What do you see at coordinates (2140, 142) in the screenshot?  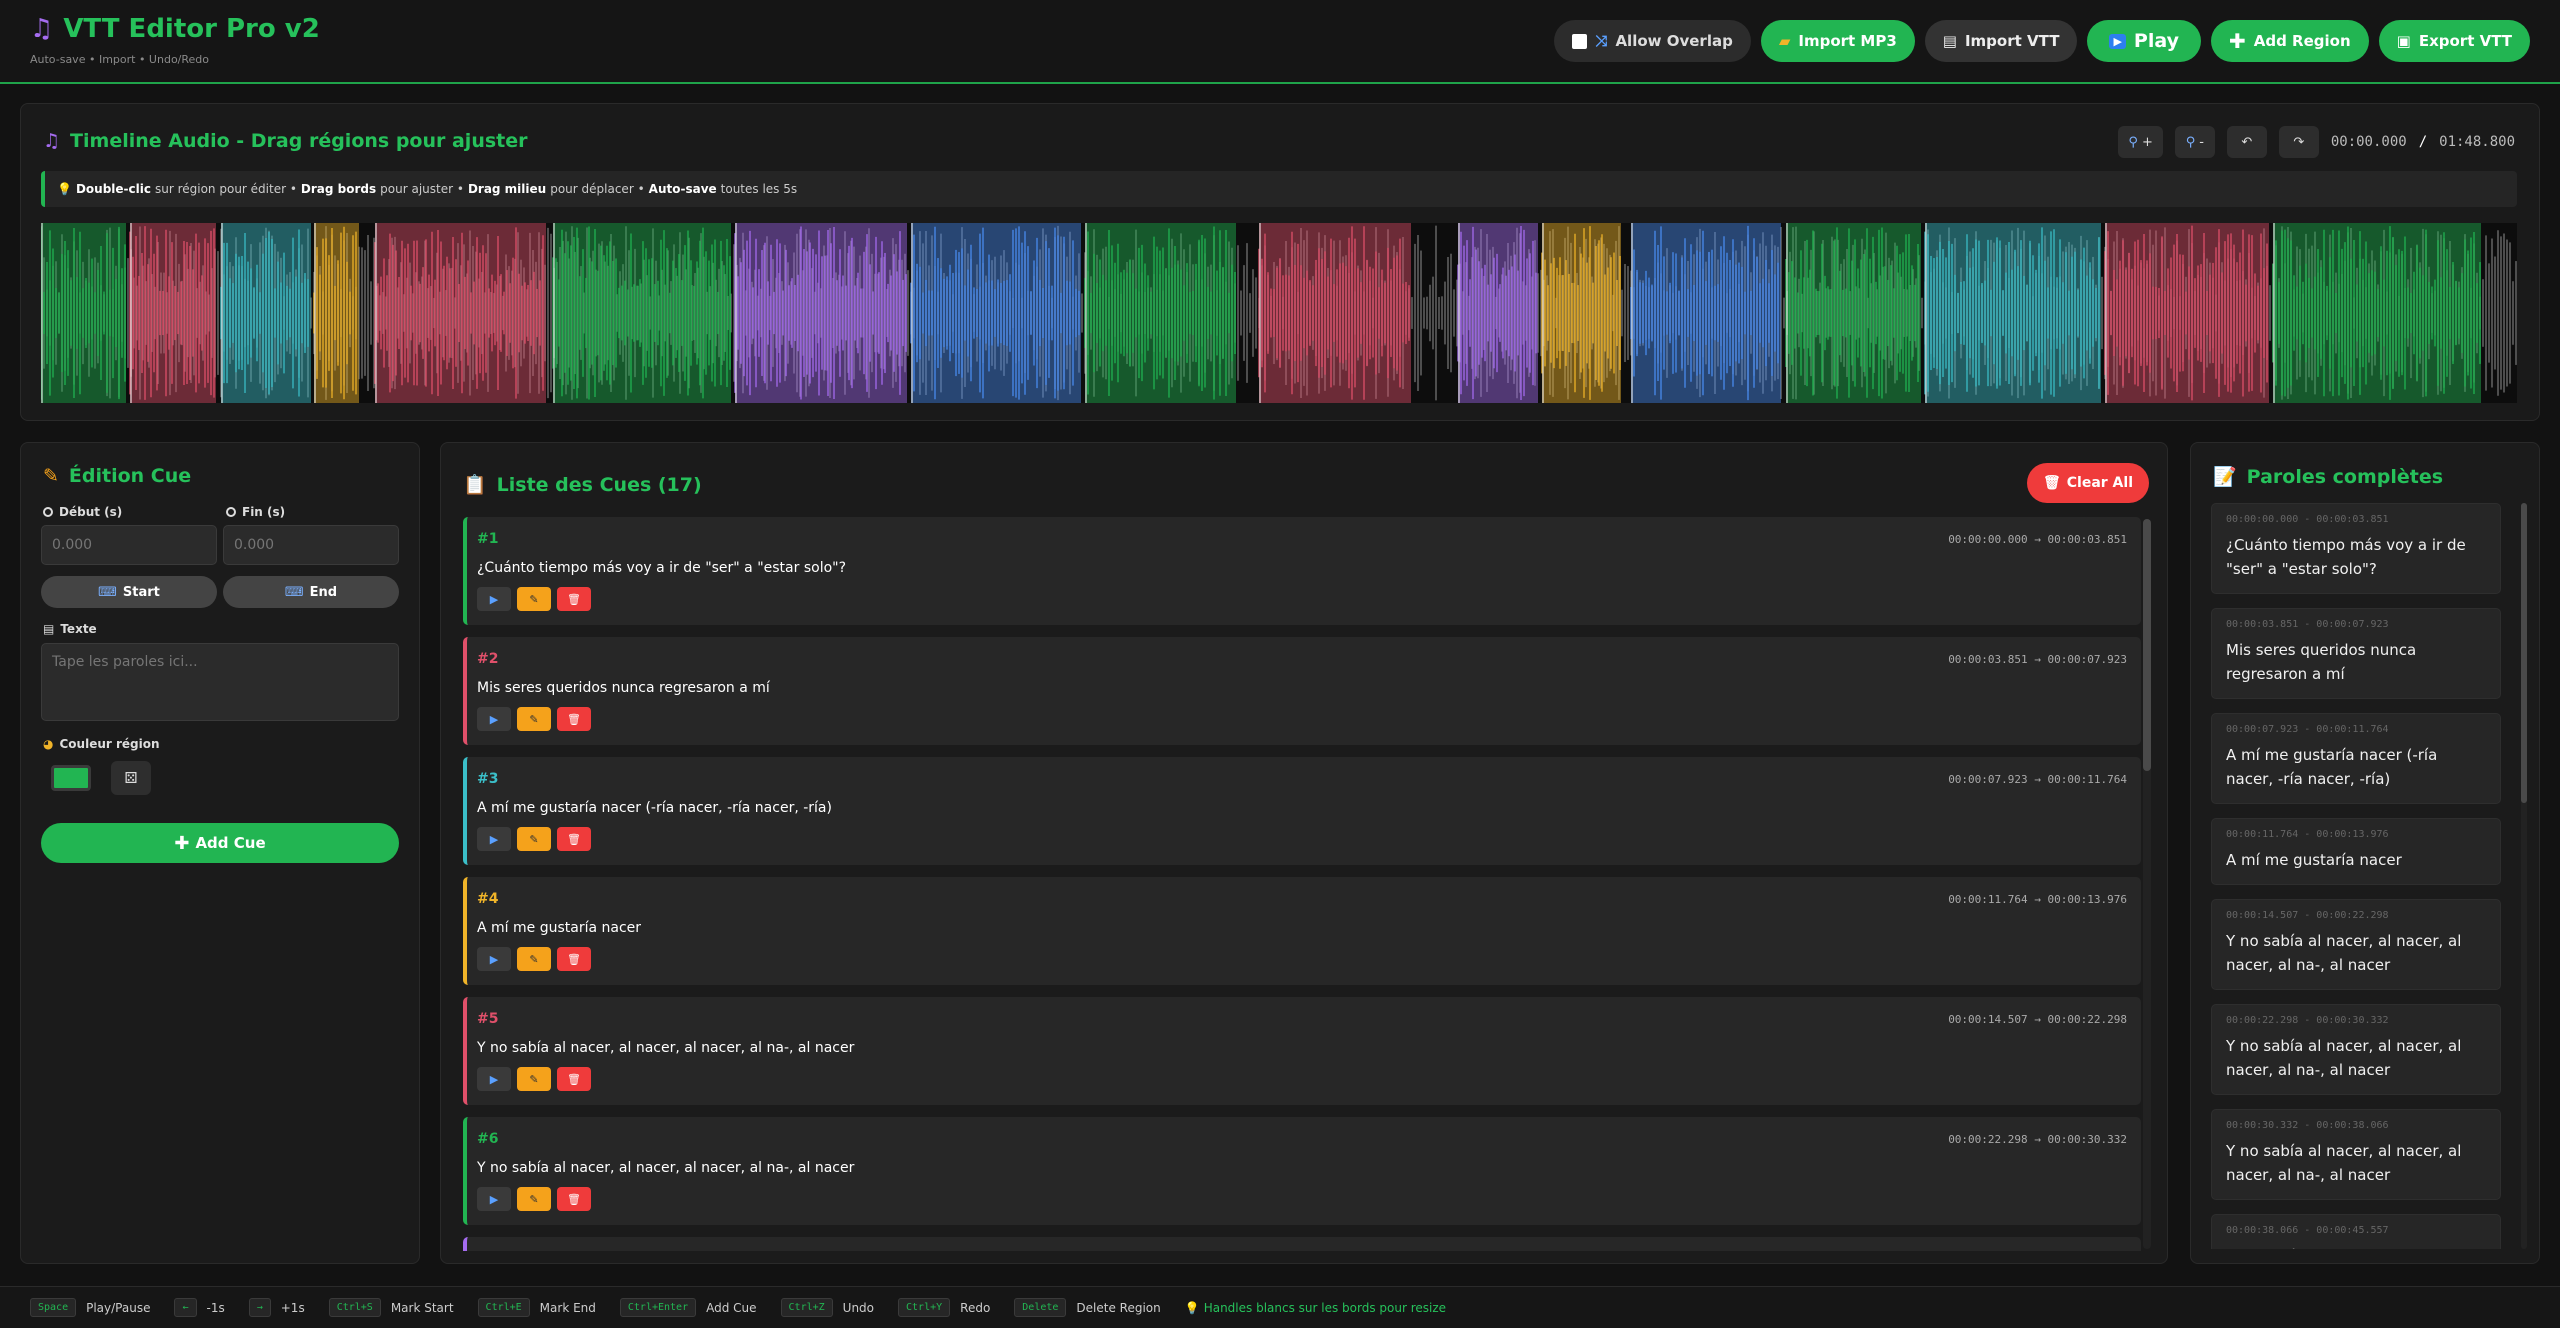 I see `zoom-in-button: ⚲ +` at bounding box center [2140, 142].